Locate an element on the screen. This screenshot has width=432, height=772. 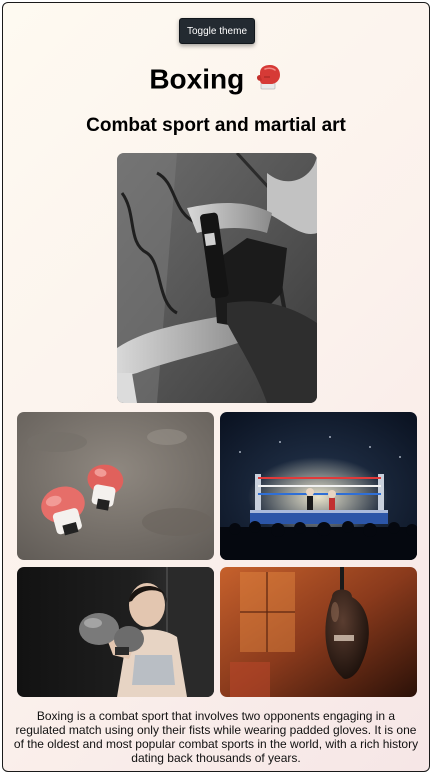
hand-wrapping-photo is located at coordinates (217, 278).